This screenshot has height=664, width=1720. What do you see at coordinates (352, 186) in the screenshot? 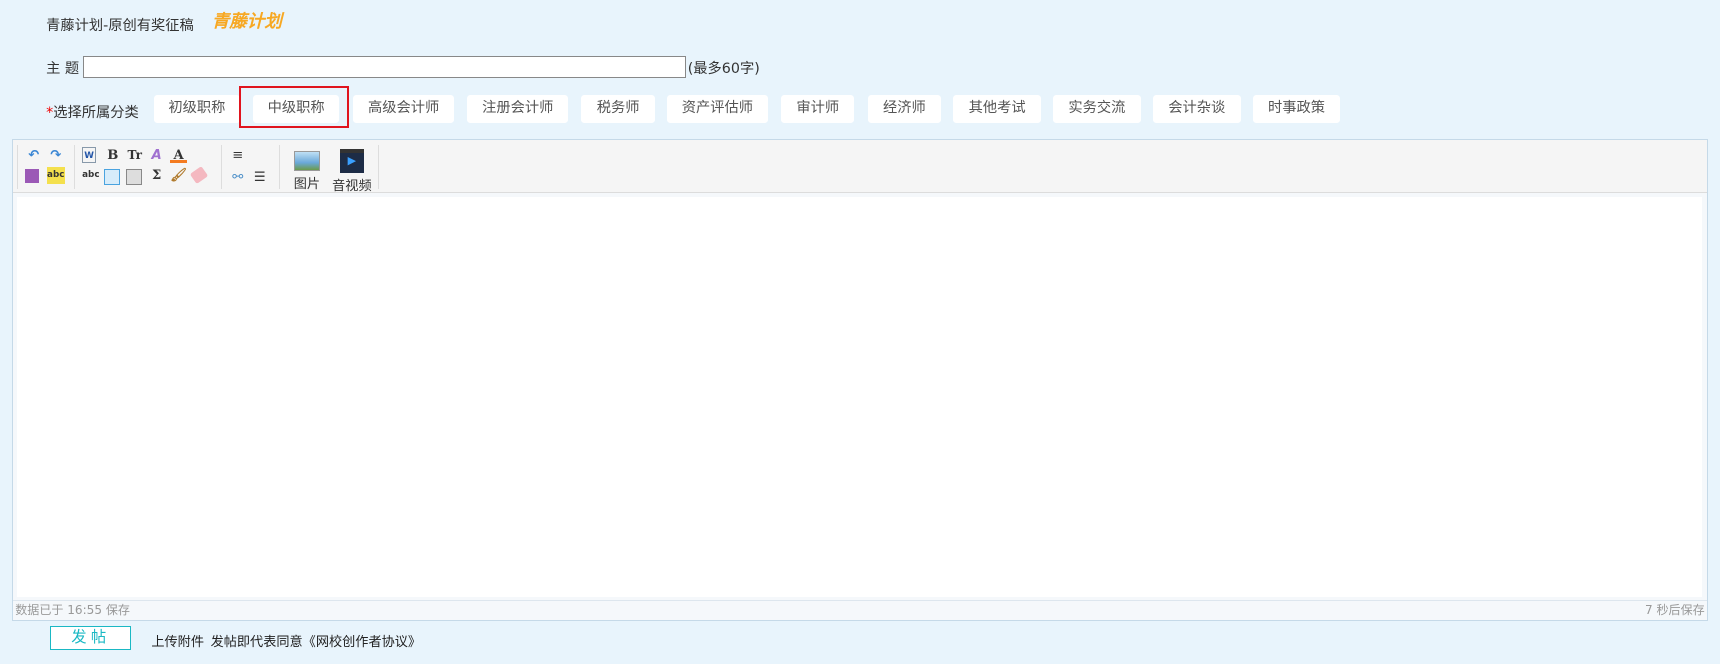
I see `video-label: 音视频` at bounding box center [352, 186].